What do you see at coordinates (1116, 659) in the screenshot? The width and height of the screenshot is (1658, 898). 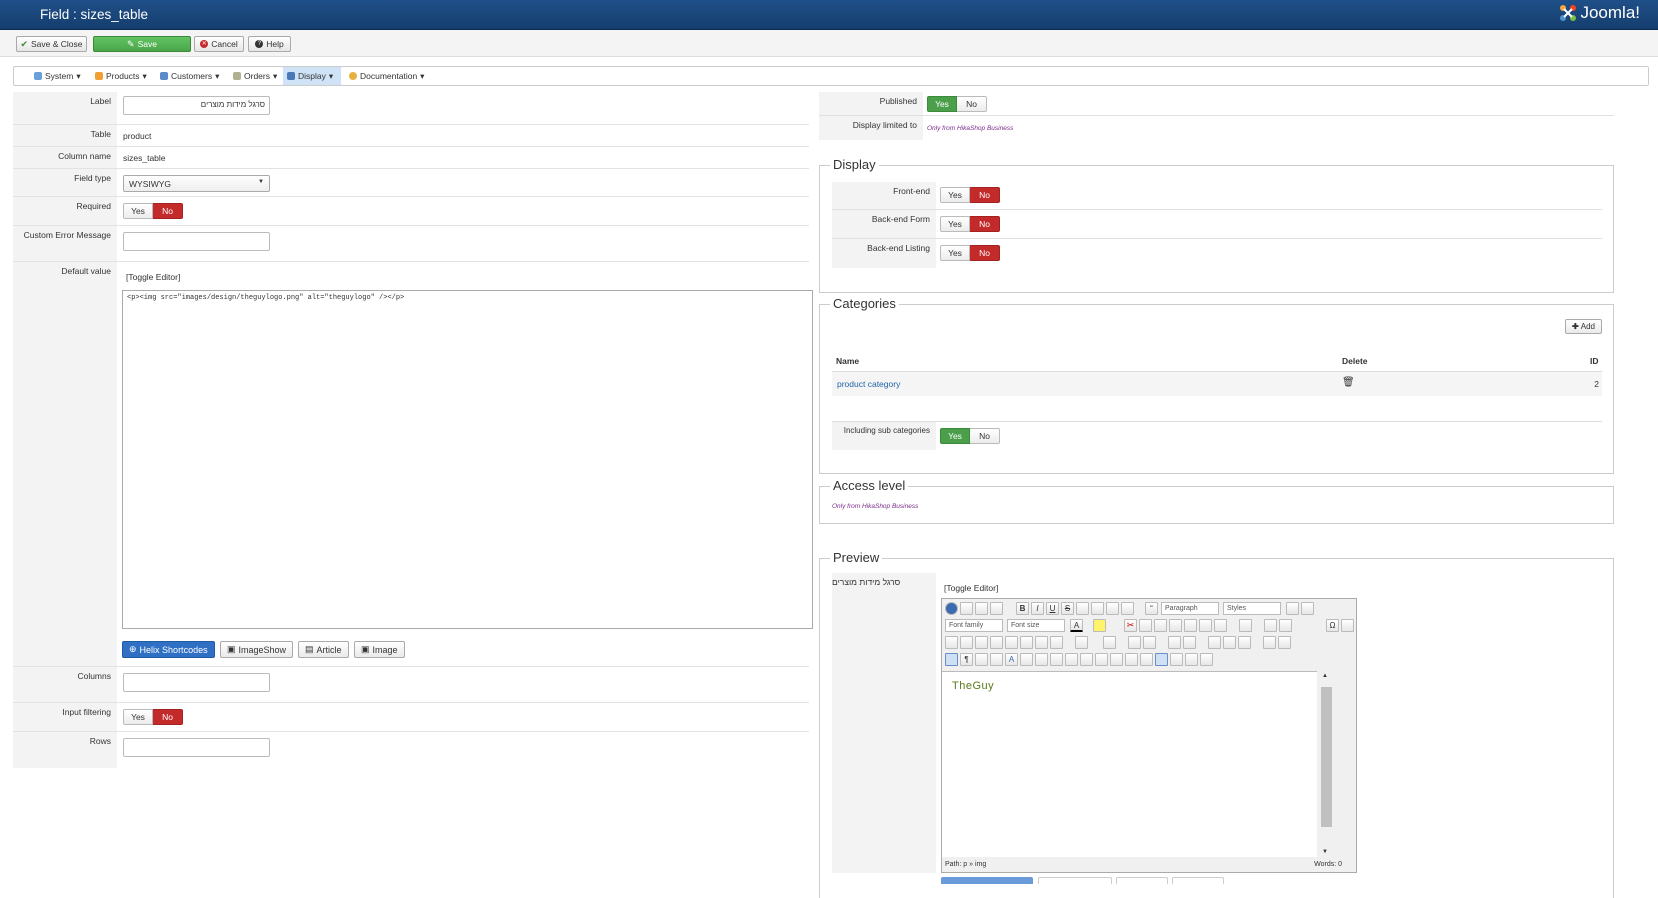 I see `layer-icon` at bounding box center [1116, 659].